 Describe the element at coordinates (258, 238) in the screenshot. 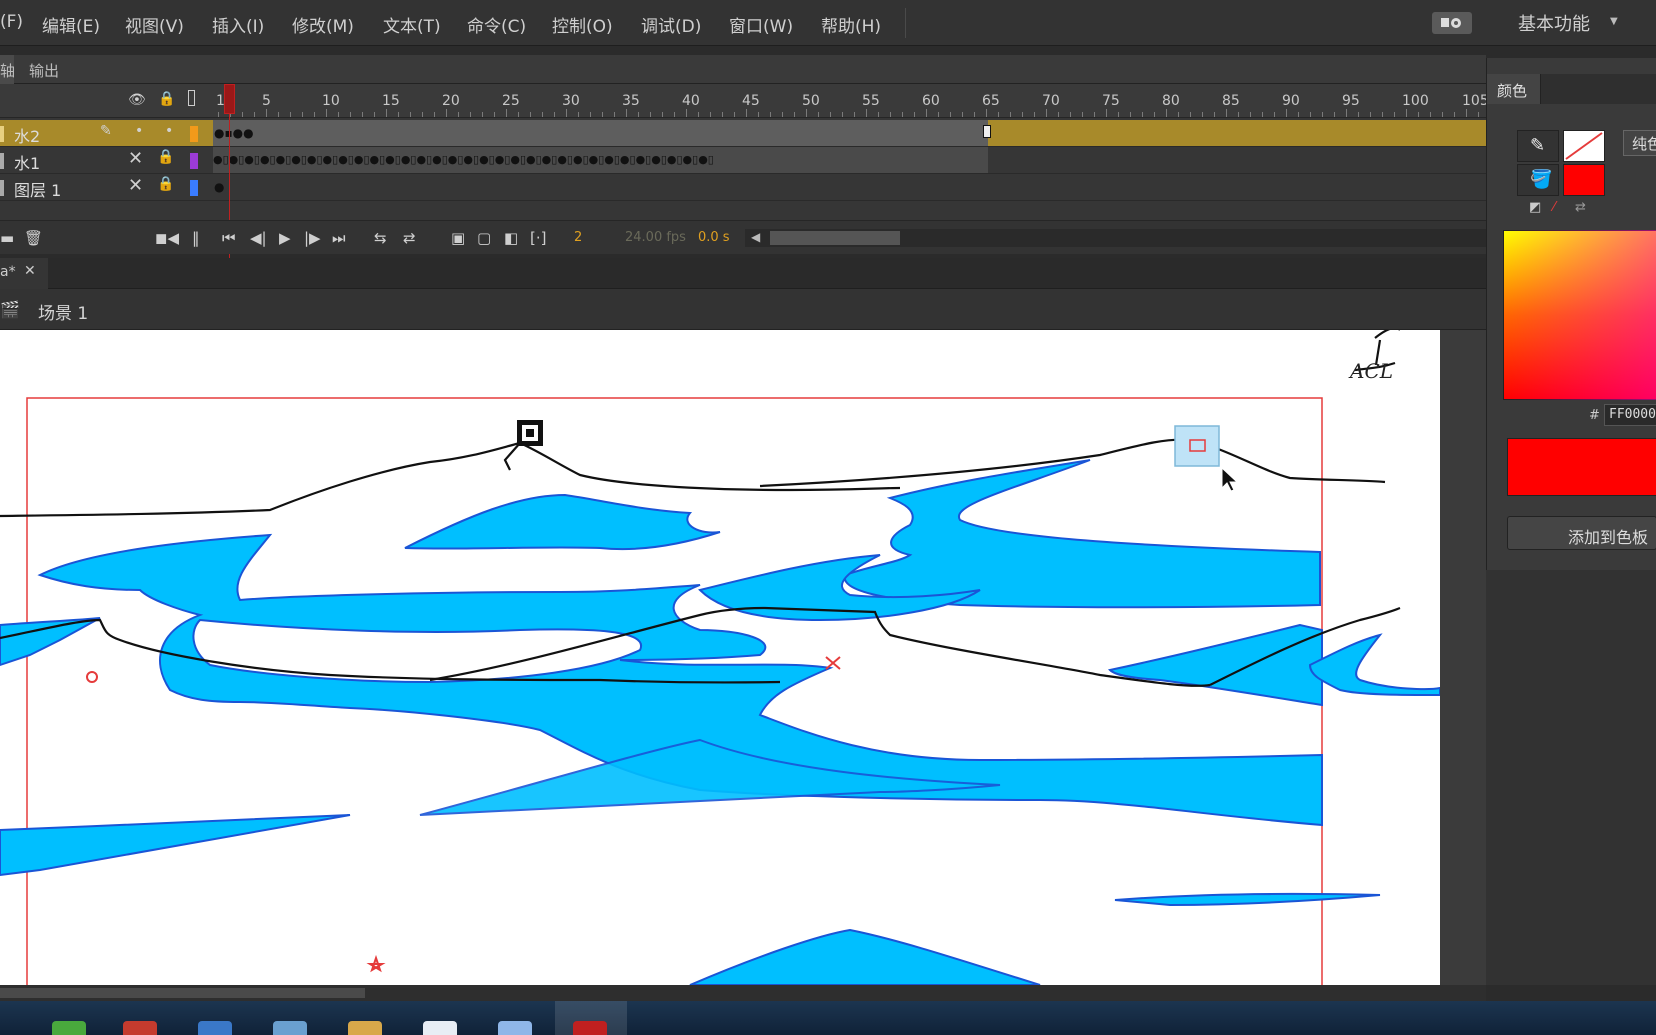

I see `step-back-icon: ◀|` at that location.